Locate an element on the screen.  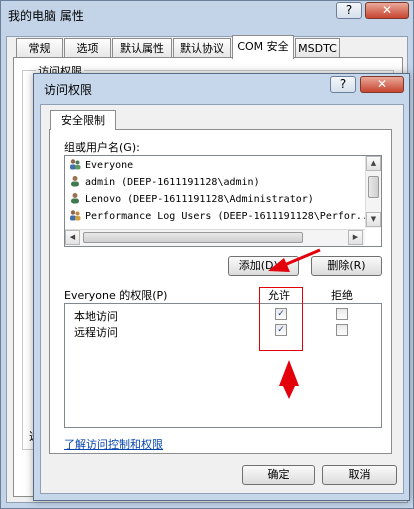
arrow-up-to-checkboxes-icon is located at coordinates (289, 379).